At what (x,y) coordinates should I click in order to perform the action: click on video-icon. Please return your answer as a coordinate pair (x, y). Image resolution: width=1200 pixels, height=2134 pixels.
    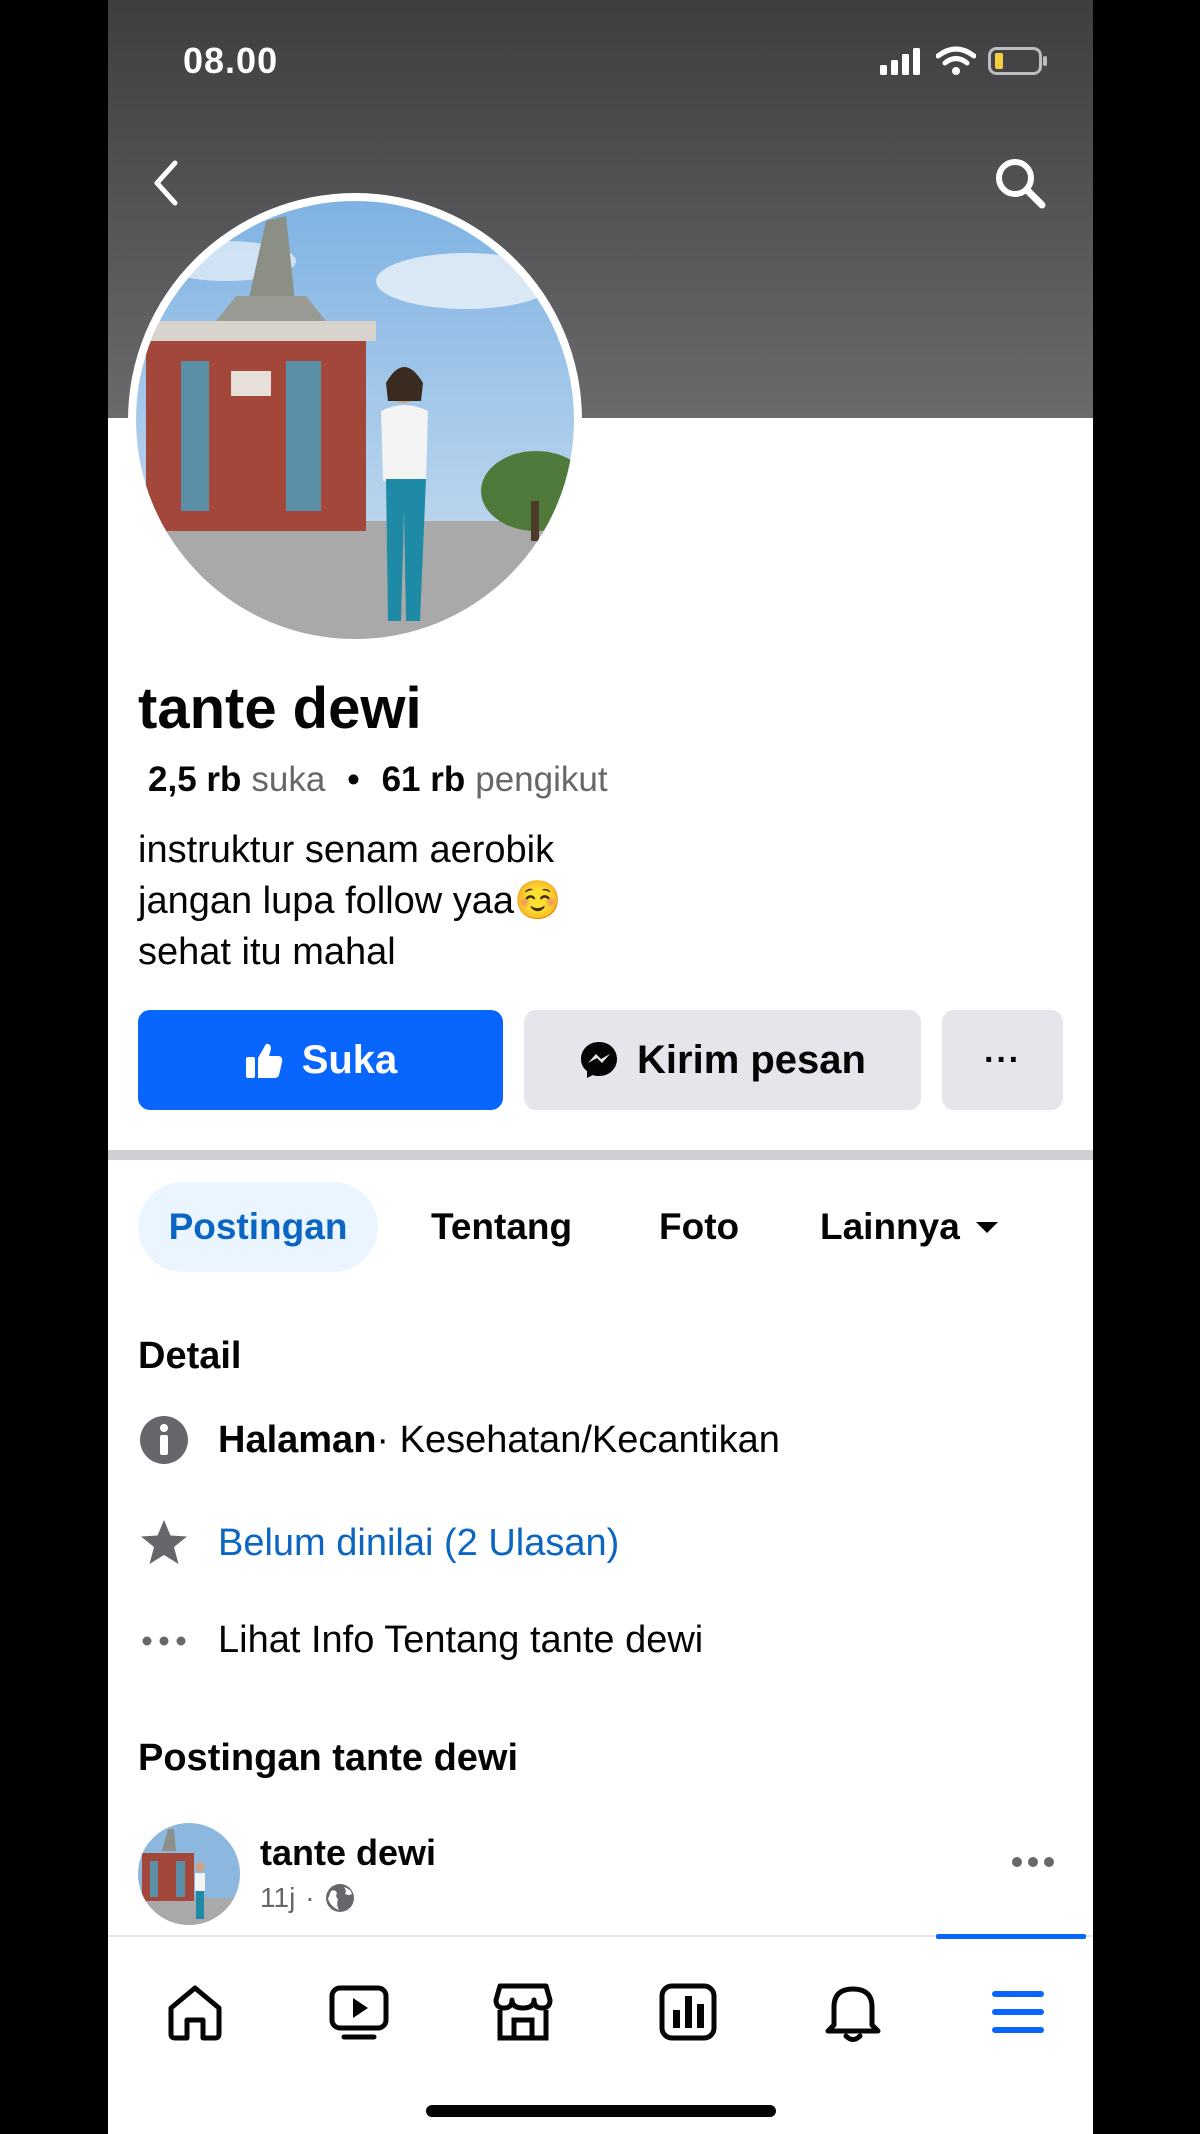
    Looking at the image, I should click on (359, 2012).